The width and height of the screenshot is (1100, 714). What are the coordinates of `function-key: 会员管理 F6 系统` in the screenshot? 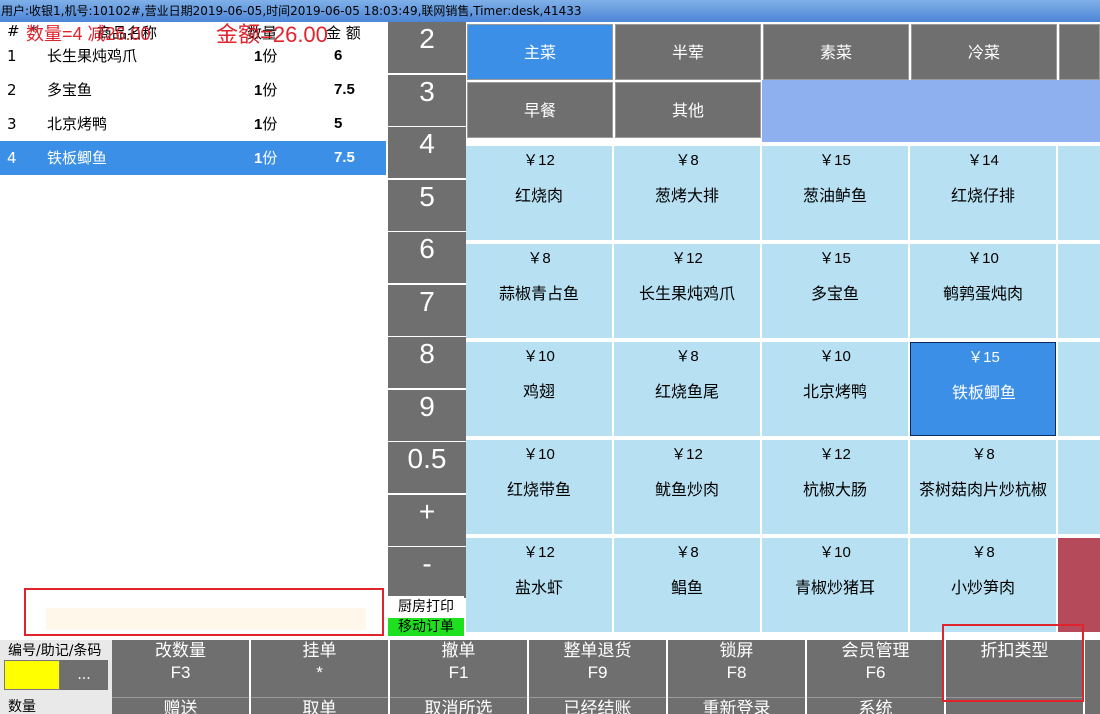 It's located at (875, 677).